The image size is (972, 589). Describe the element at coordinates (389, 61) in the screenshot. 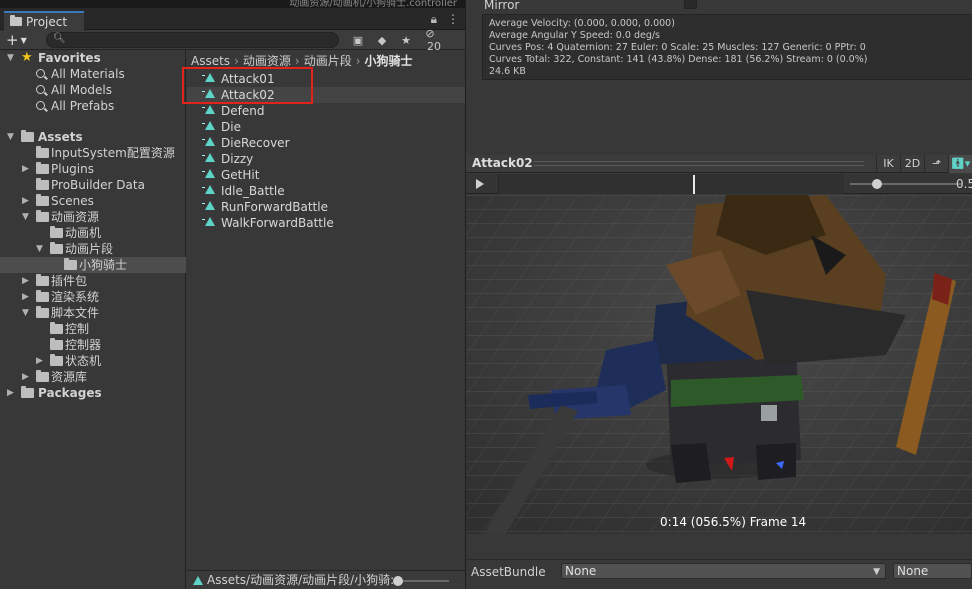

I see `breadcrumb-item: 小狗骑士` at that location.